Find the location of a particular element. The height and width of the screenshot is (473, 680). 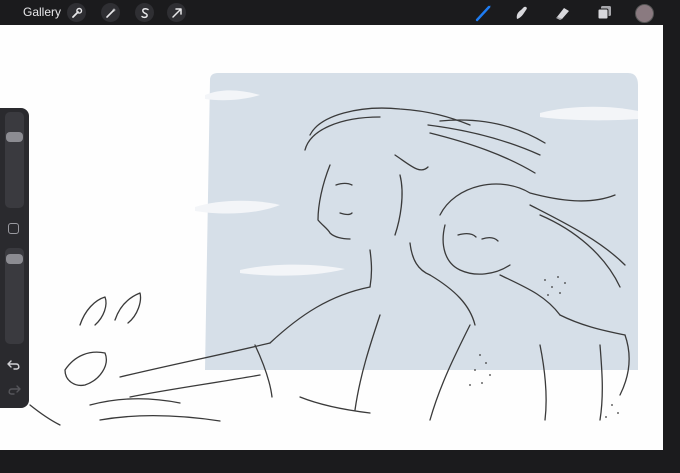

canvas-right-margin is located at coordinates (671, 237).